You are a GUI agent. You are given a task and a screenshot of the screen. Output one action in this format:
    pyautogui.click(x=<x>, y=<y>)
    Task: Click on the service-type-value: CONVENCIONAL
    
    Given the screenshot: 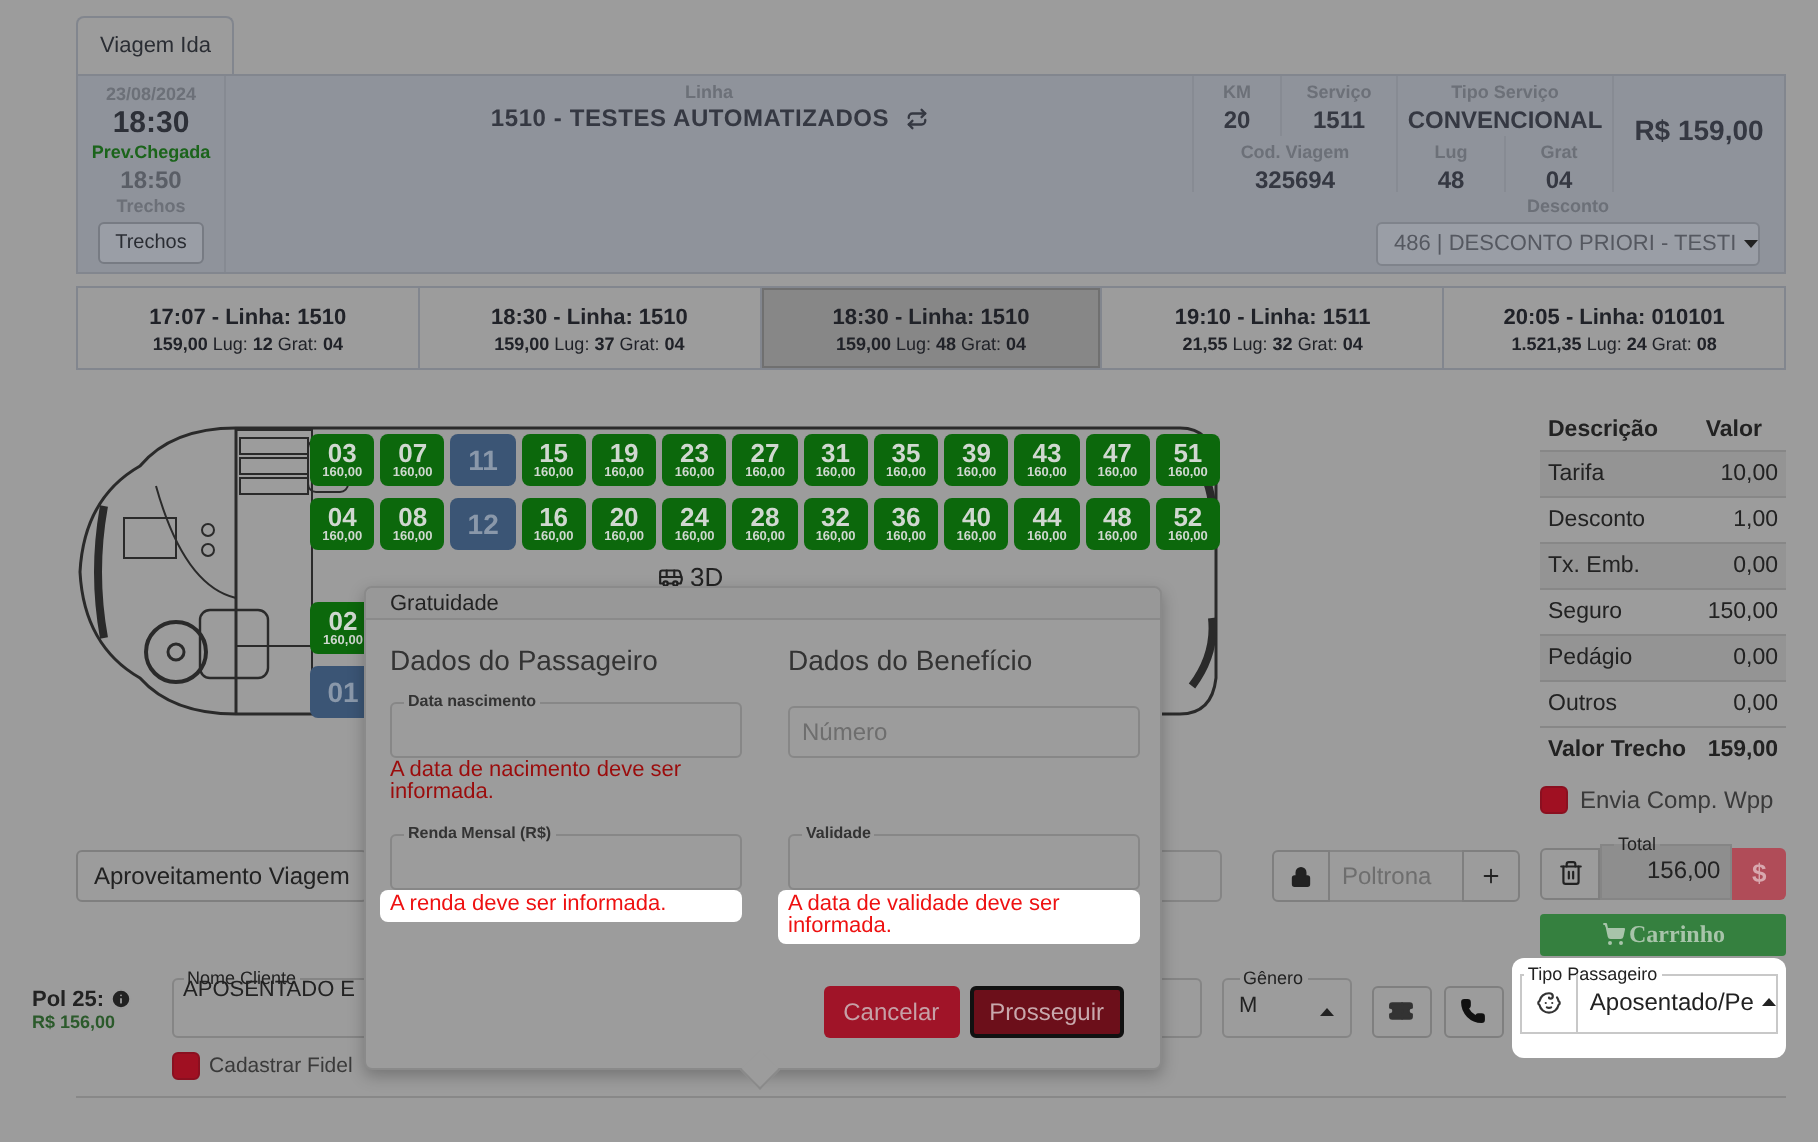 What is the action you would take?
    pyautogui.click(x=1505, y=120)
    